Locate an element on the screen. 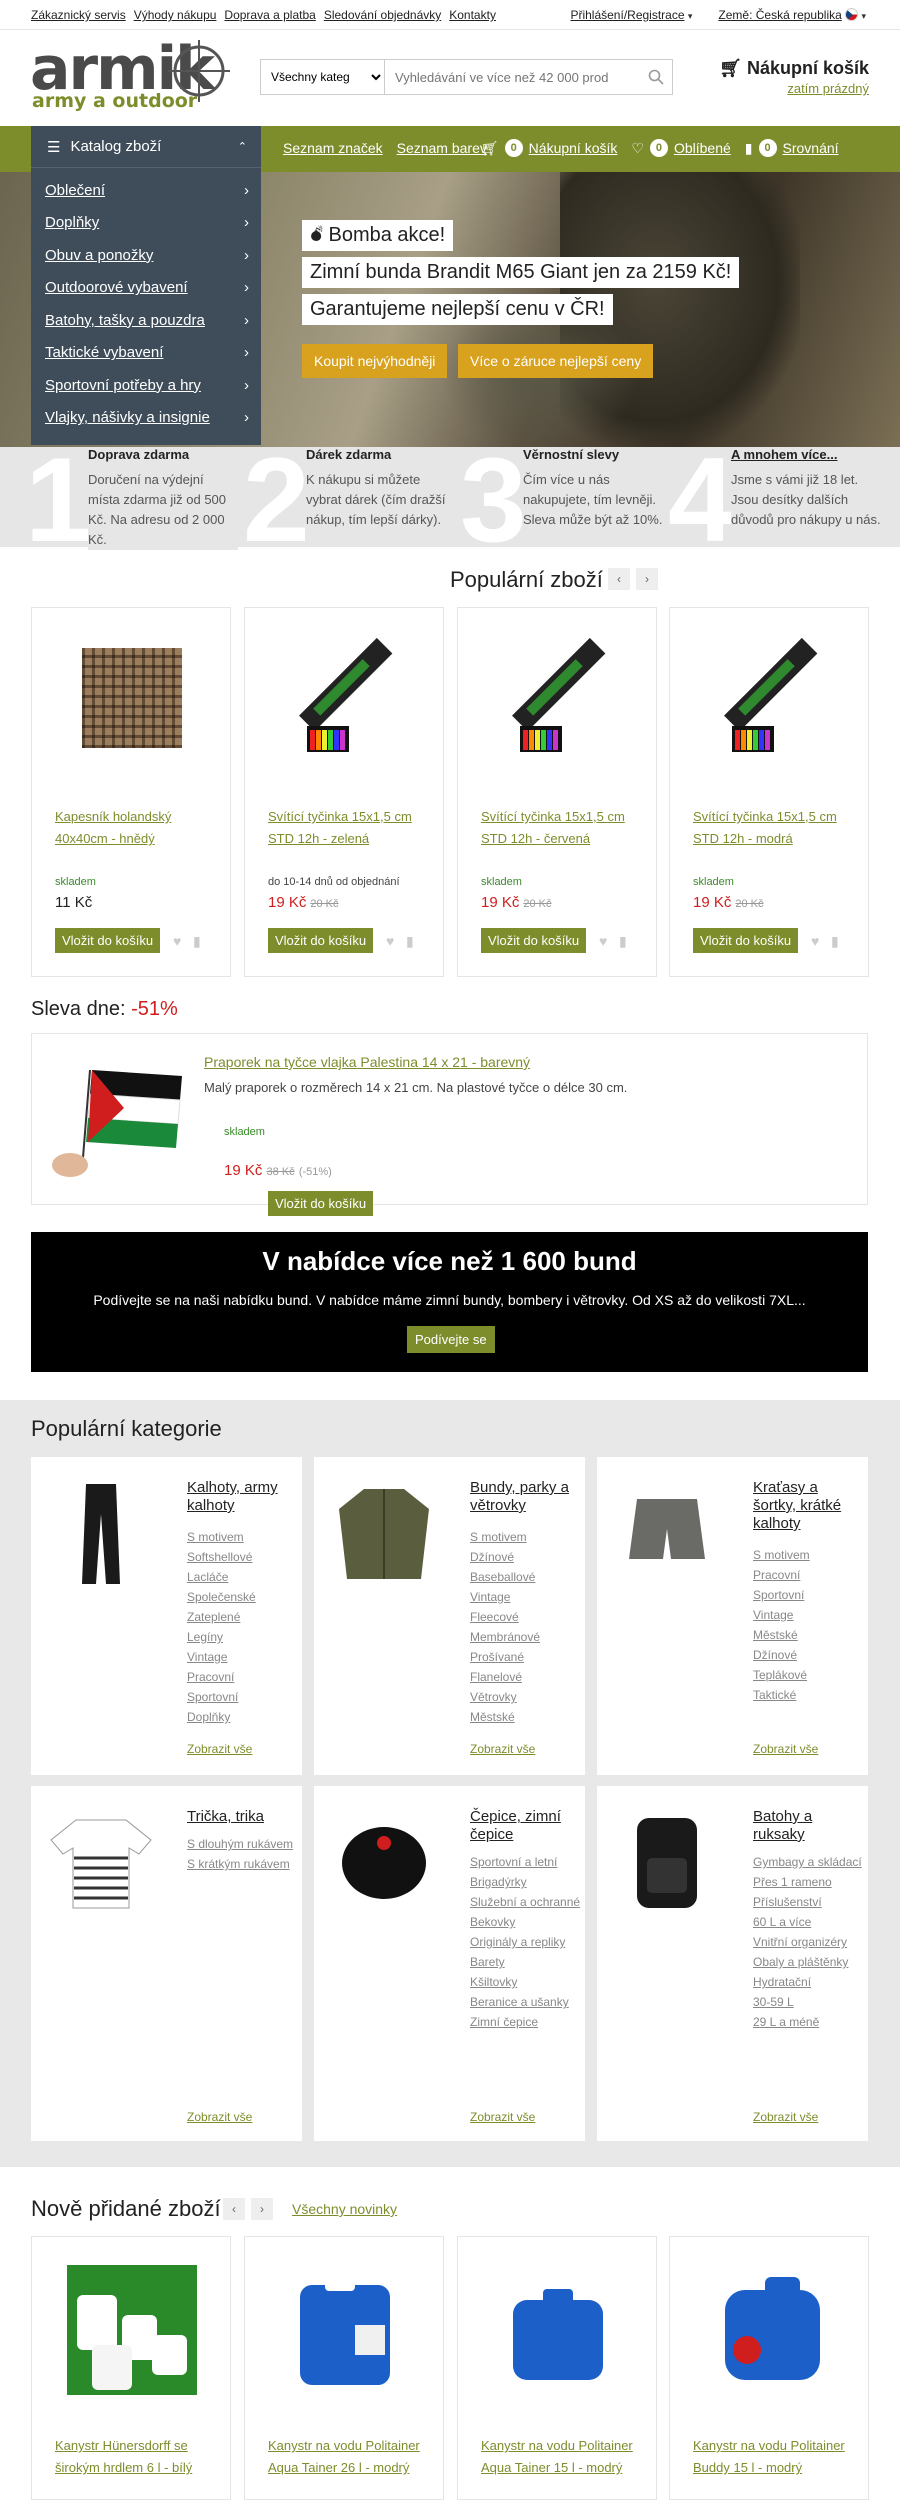 This screenshot has height=2500, width=900. category-link: Flanelové is located at coordinates (505, 1677).